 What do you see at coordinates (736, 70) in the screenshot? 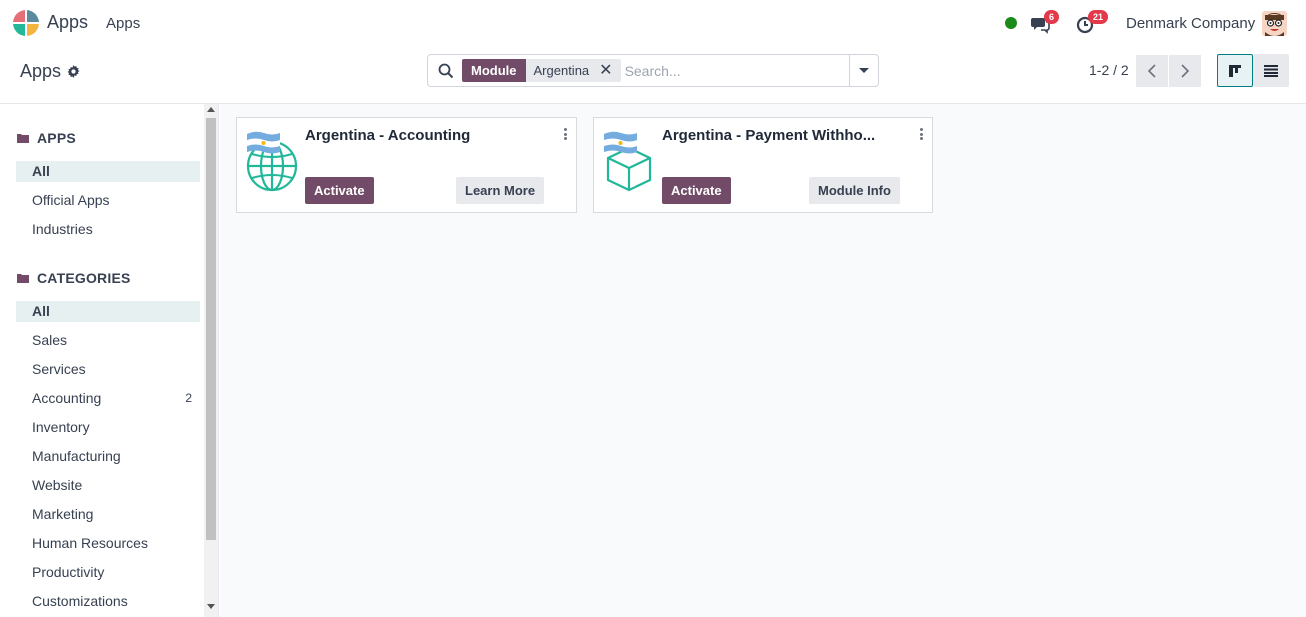
I see `search-input` at bounding box center [736, 70].